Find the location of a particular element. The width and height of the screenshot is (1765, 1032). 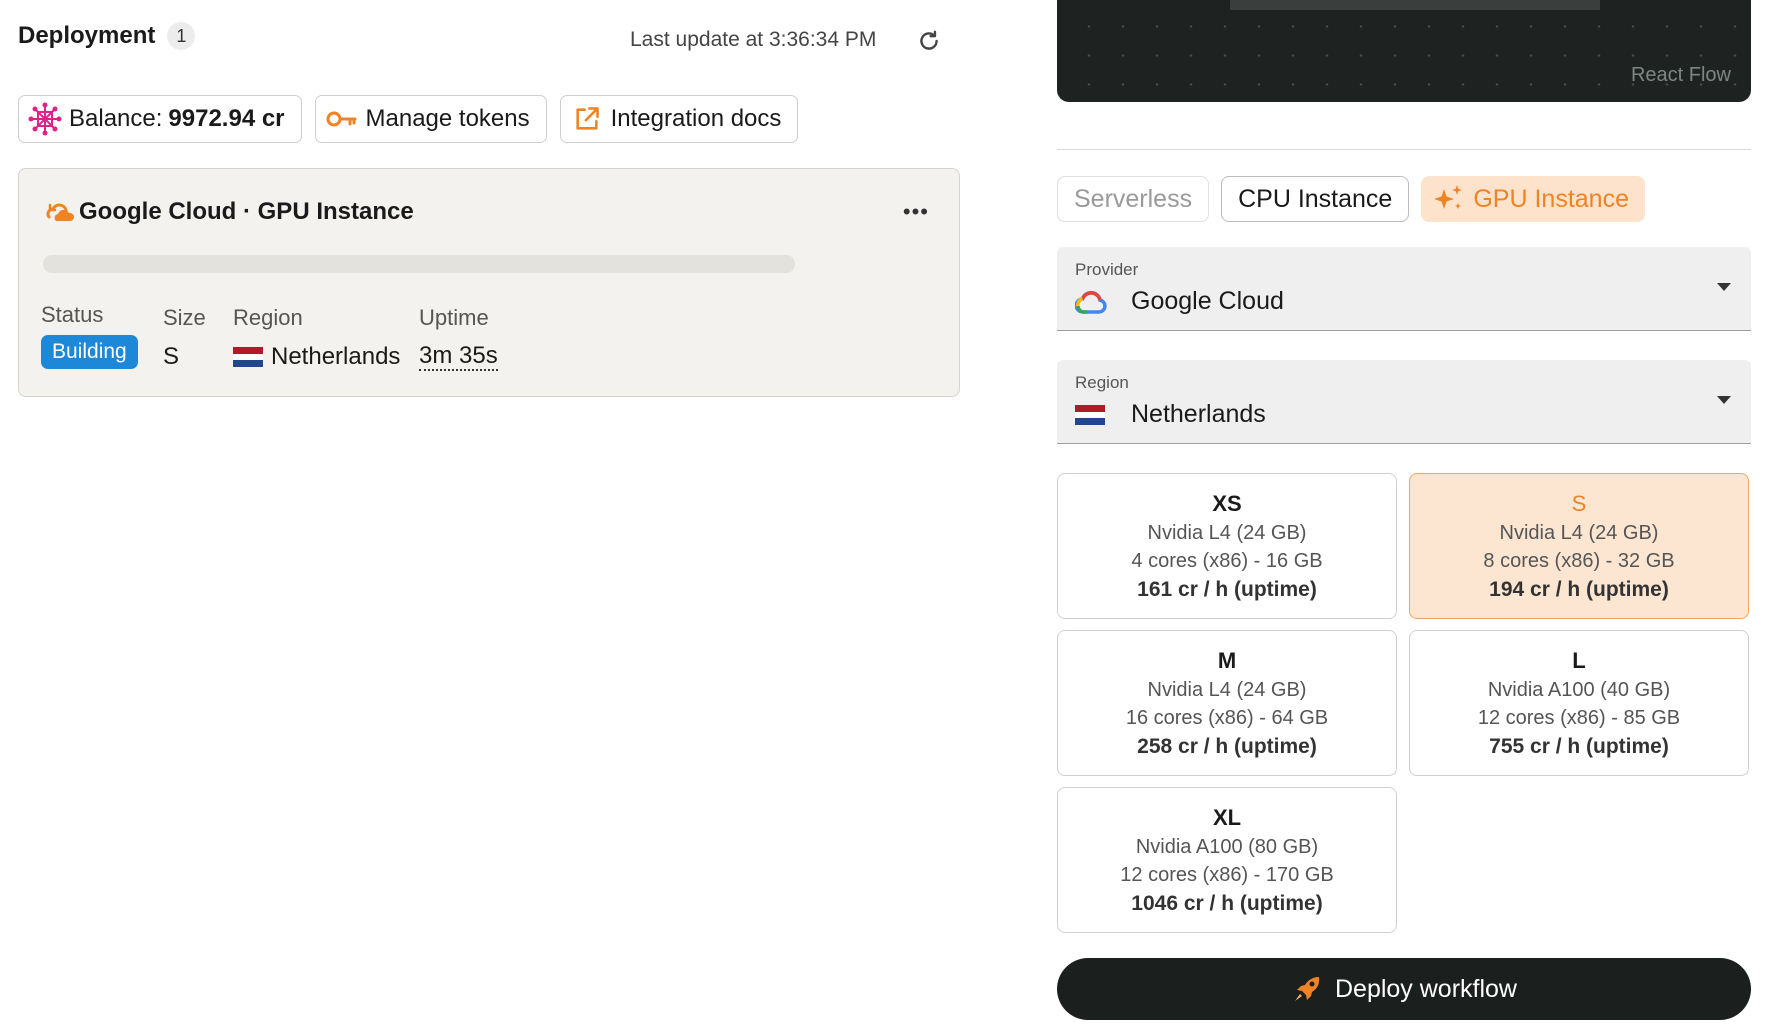

instance-card-title: Google Cloud · GPU Instance is located at coordinates (229, 212).